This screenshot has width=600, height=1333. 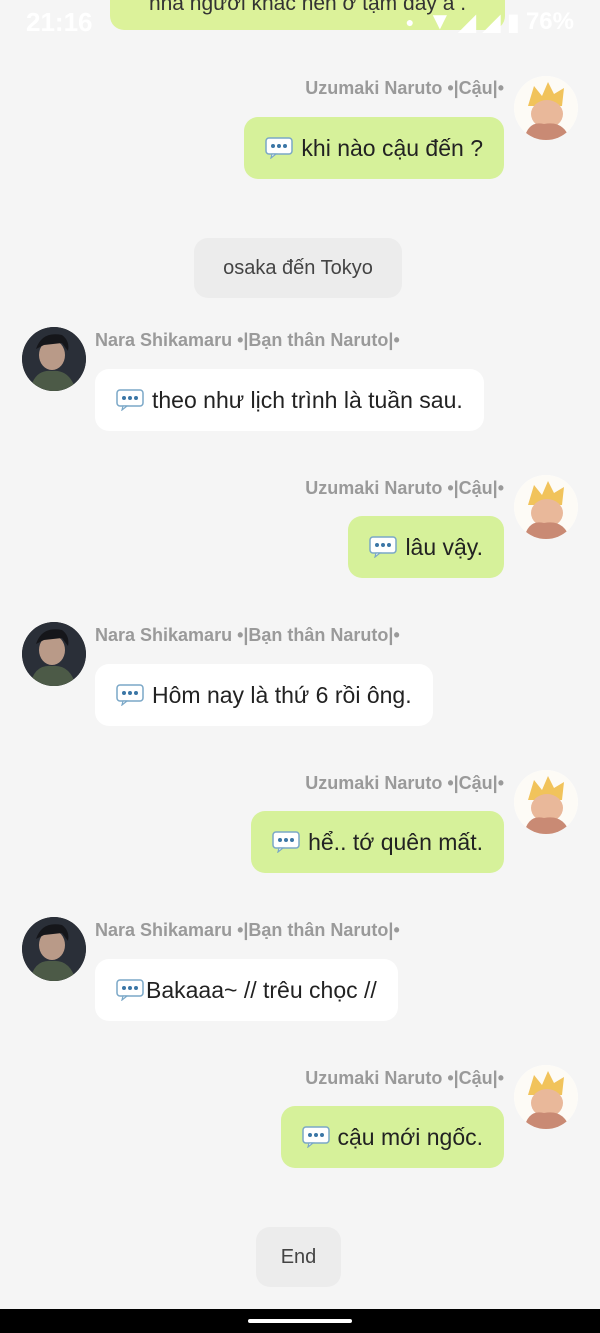 I want to click on wifi-icon: ▼, so click(x=440, y=21).